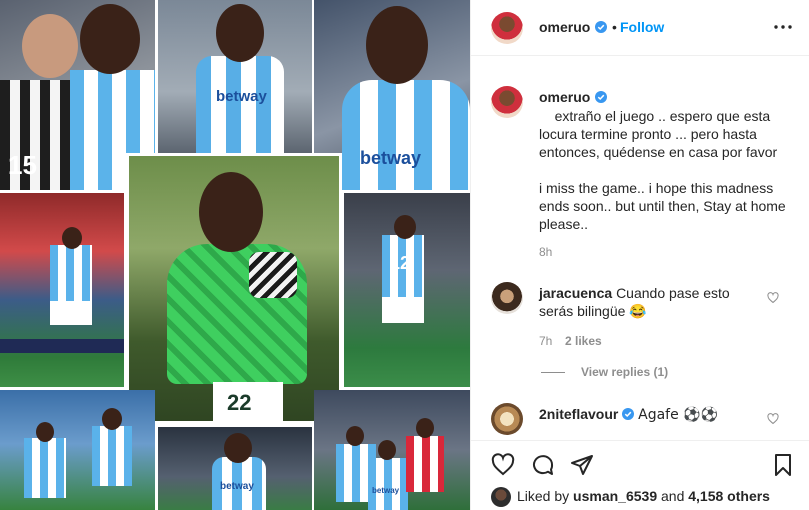 The height and width of the screenshot is (510, 809). What do you see at coordinates (507, 28) in the screenshot?
I see `author-avatar` at bounding box center [507, 28].